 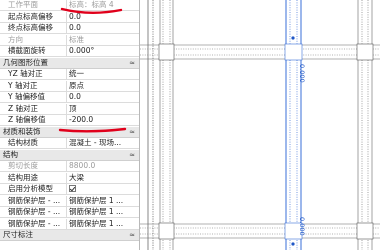 What do you see at coordinates (27, 50) in the screenshot?
I see `property-label: 横截面旋转` at bounding box center [27, 50].